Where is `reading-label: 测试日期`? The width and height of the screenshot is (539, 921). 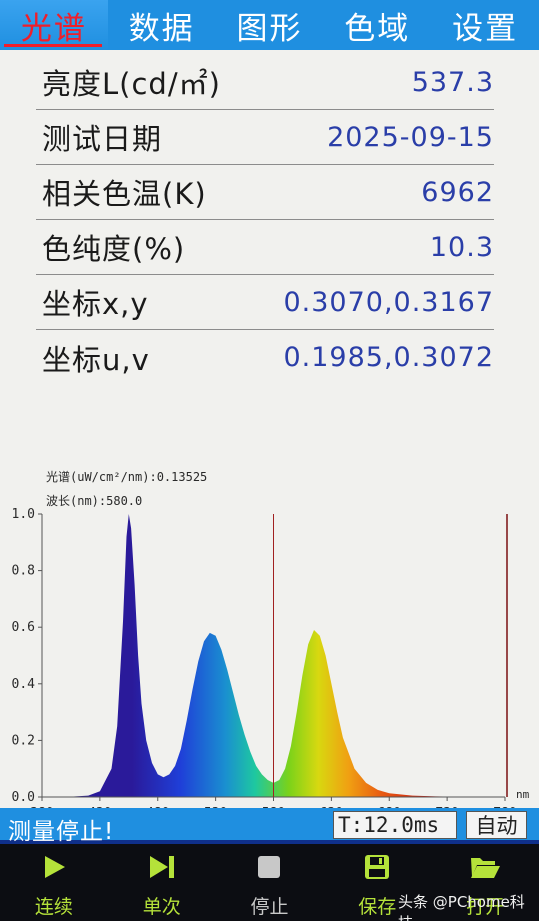 reading-label: 测试日期 is located at coordinates (102, 139).